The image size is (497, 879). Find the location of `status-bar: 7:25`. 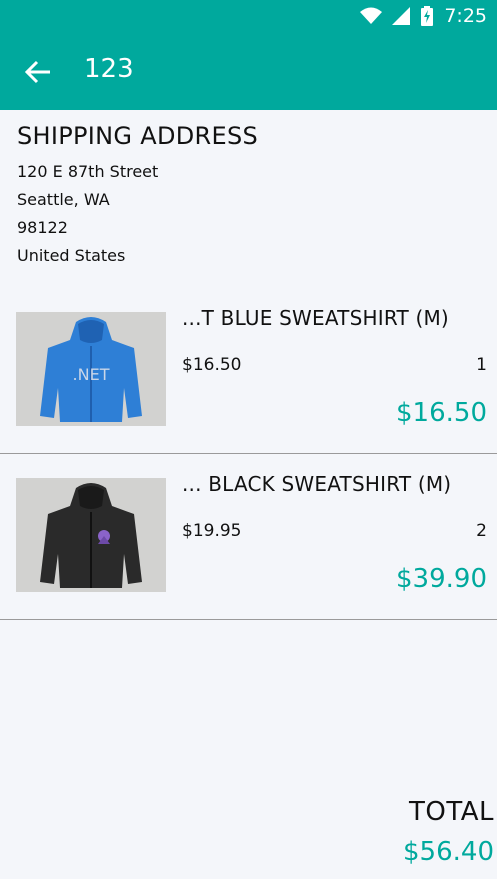

status-bar: 7:25 is located at coordinates (248, 17).